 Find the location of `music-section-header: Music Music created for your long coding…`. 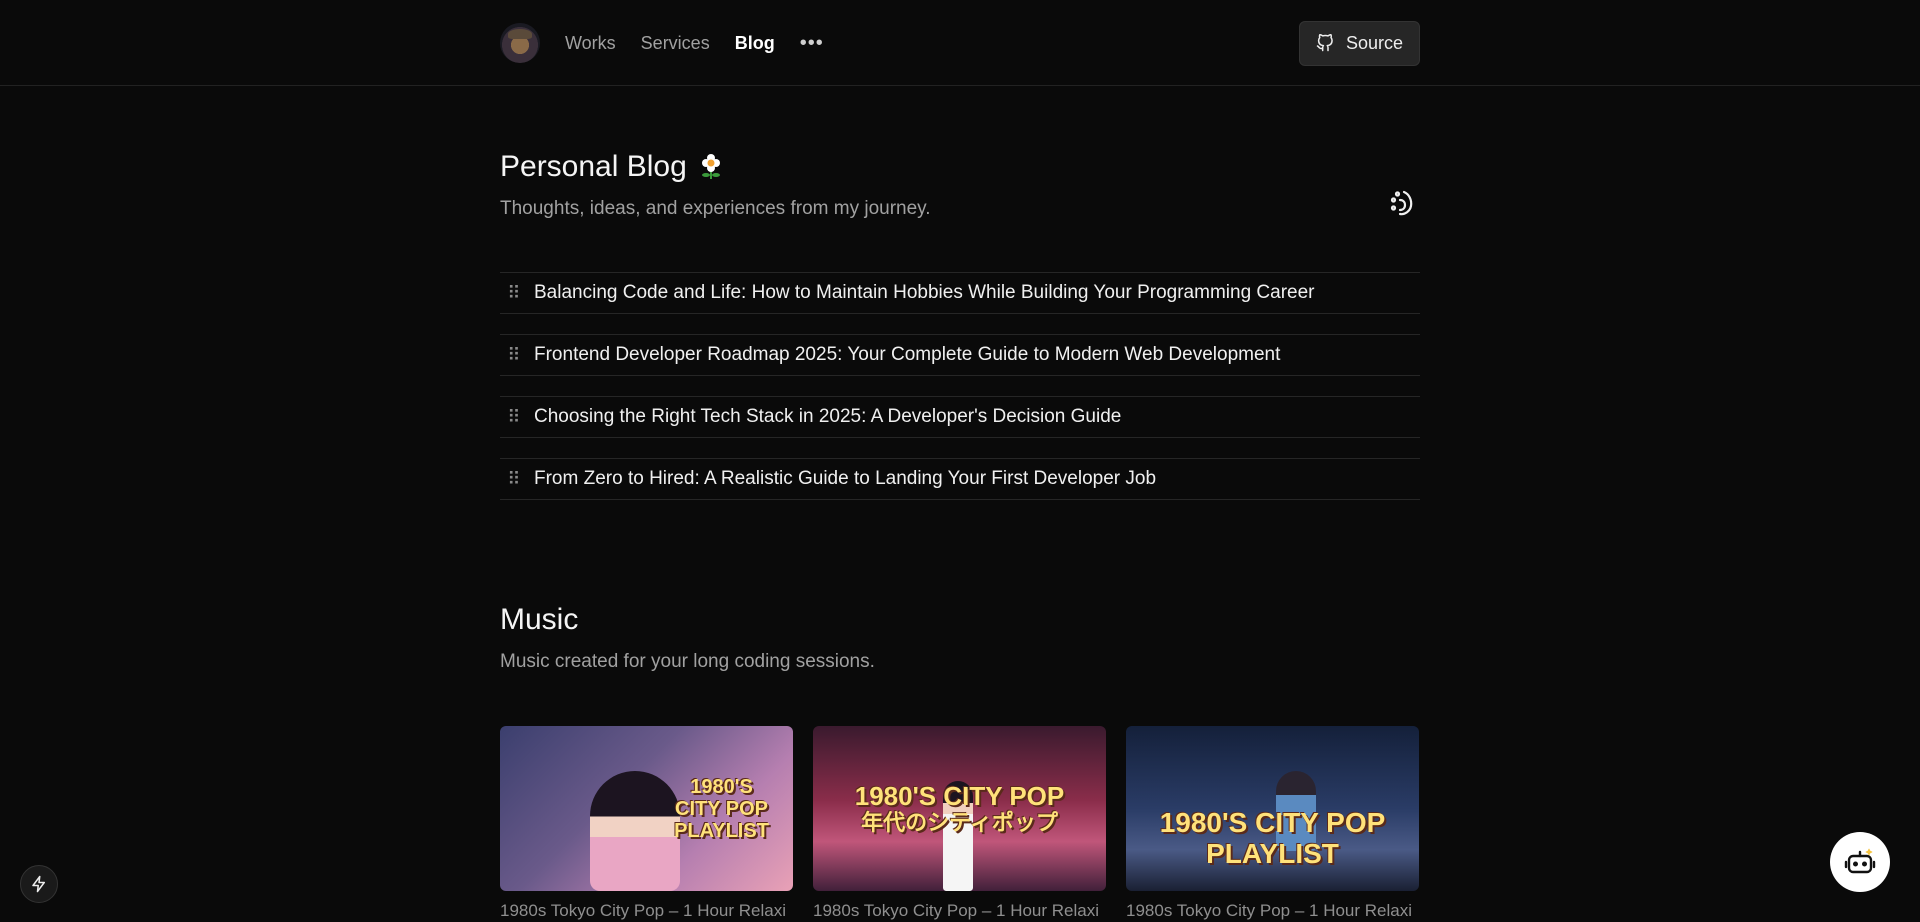

music-section-header: Music Music created for your long coding… is located at coordinates (960, 638).